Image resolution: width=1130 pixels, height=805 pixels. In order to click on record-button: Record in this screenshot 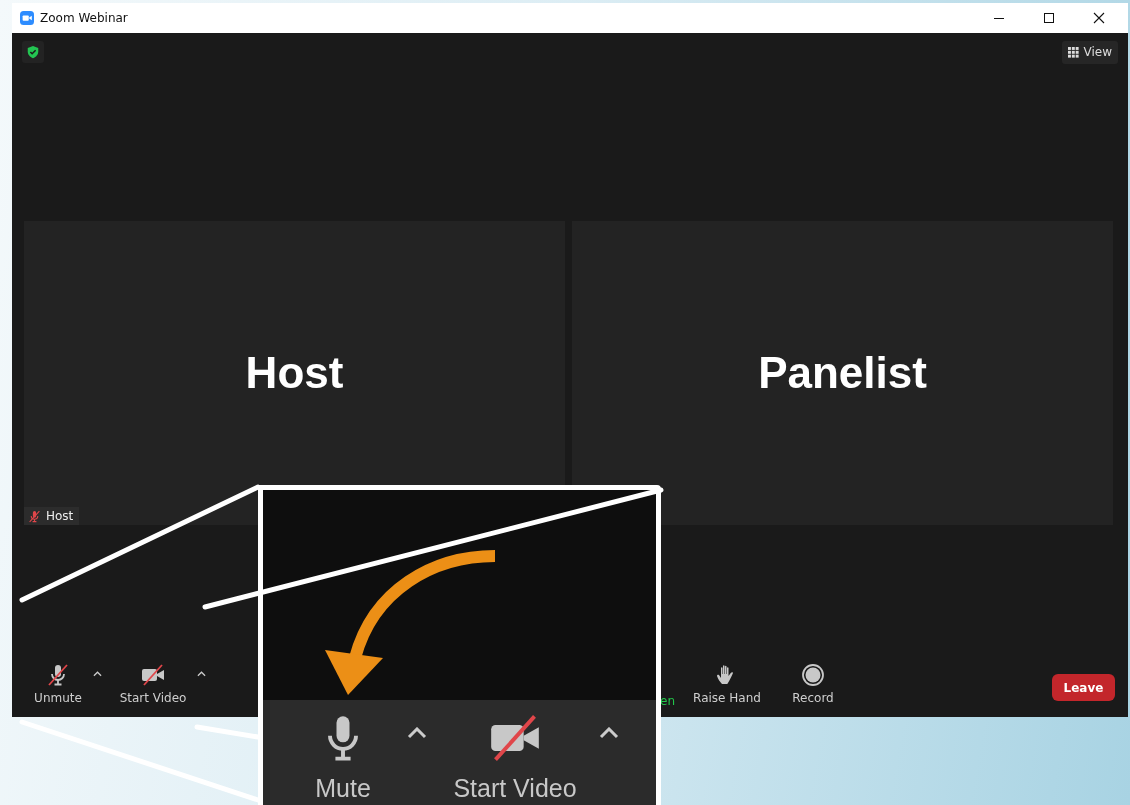, I will do `click(813, 684)`.